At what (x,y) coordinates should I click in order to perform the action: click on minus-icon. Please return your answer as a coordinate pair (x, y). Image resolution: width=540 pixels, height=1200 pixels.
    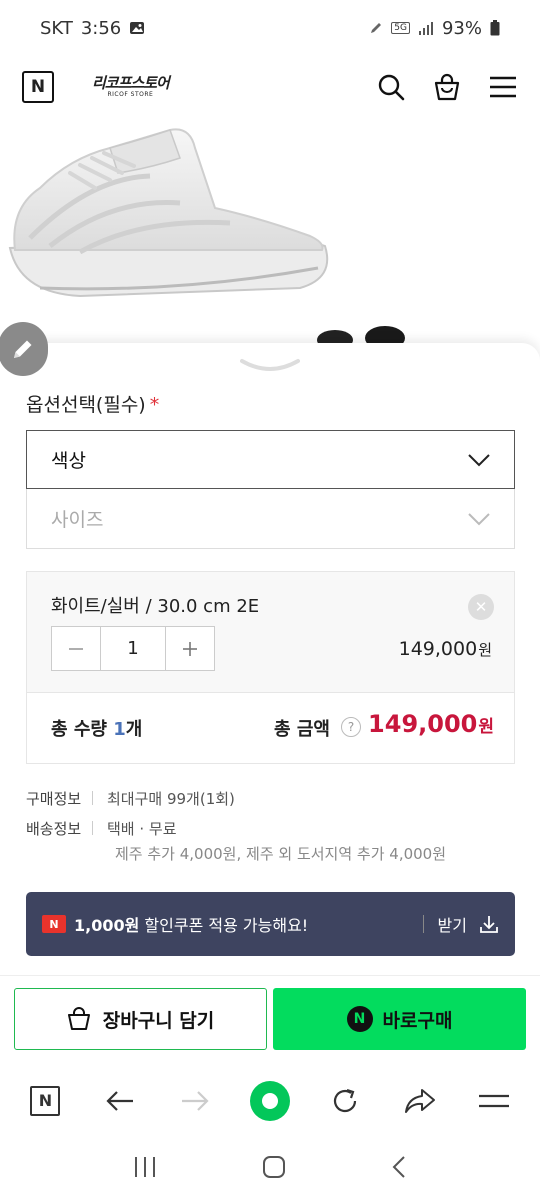
    Looking at the image, I should click on (76, 648).